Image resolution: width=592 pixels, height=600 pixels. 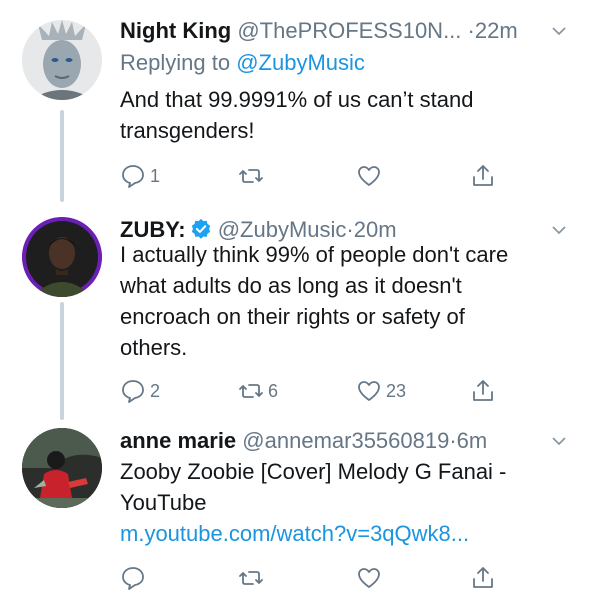 What do you see at coordinates (175, 62) in the screenshot?
I see `replying-to-label: Replying to` at bounding box center [175, 62].